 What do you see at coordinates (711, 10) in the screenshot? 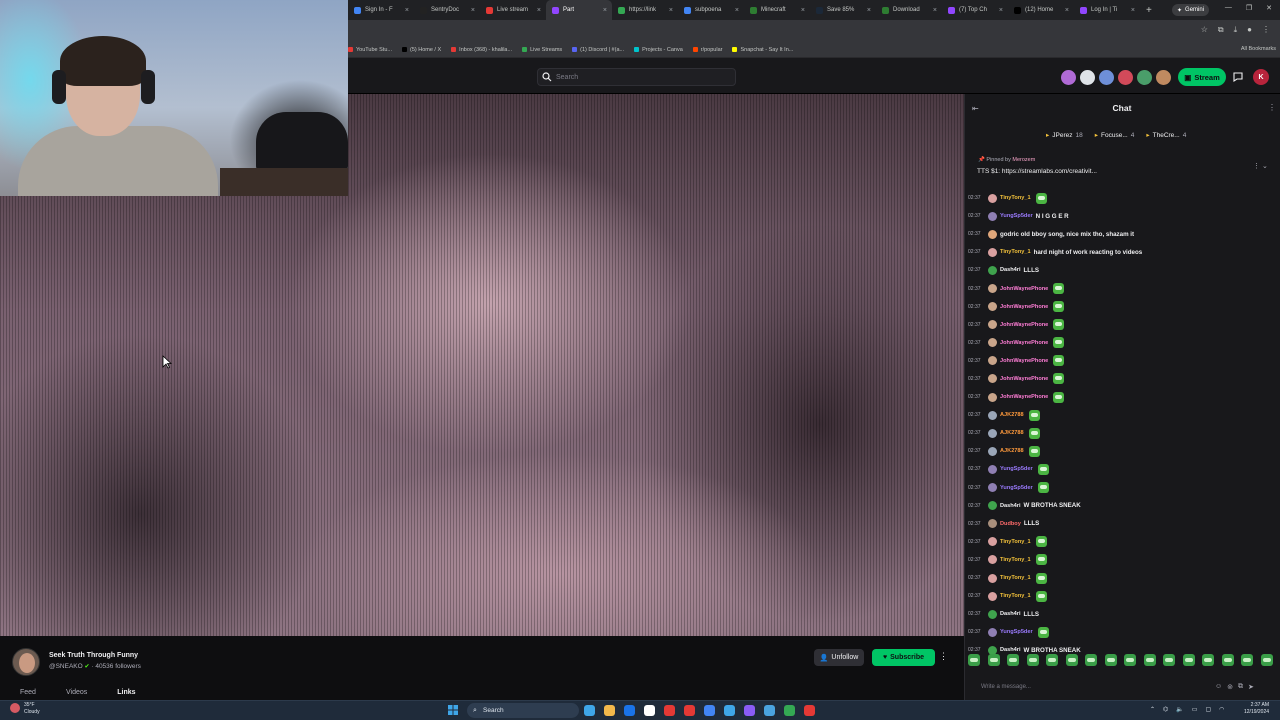
I see `browser-tab: subpoena ×` at bounding box center [711, 10].